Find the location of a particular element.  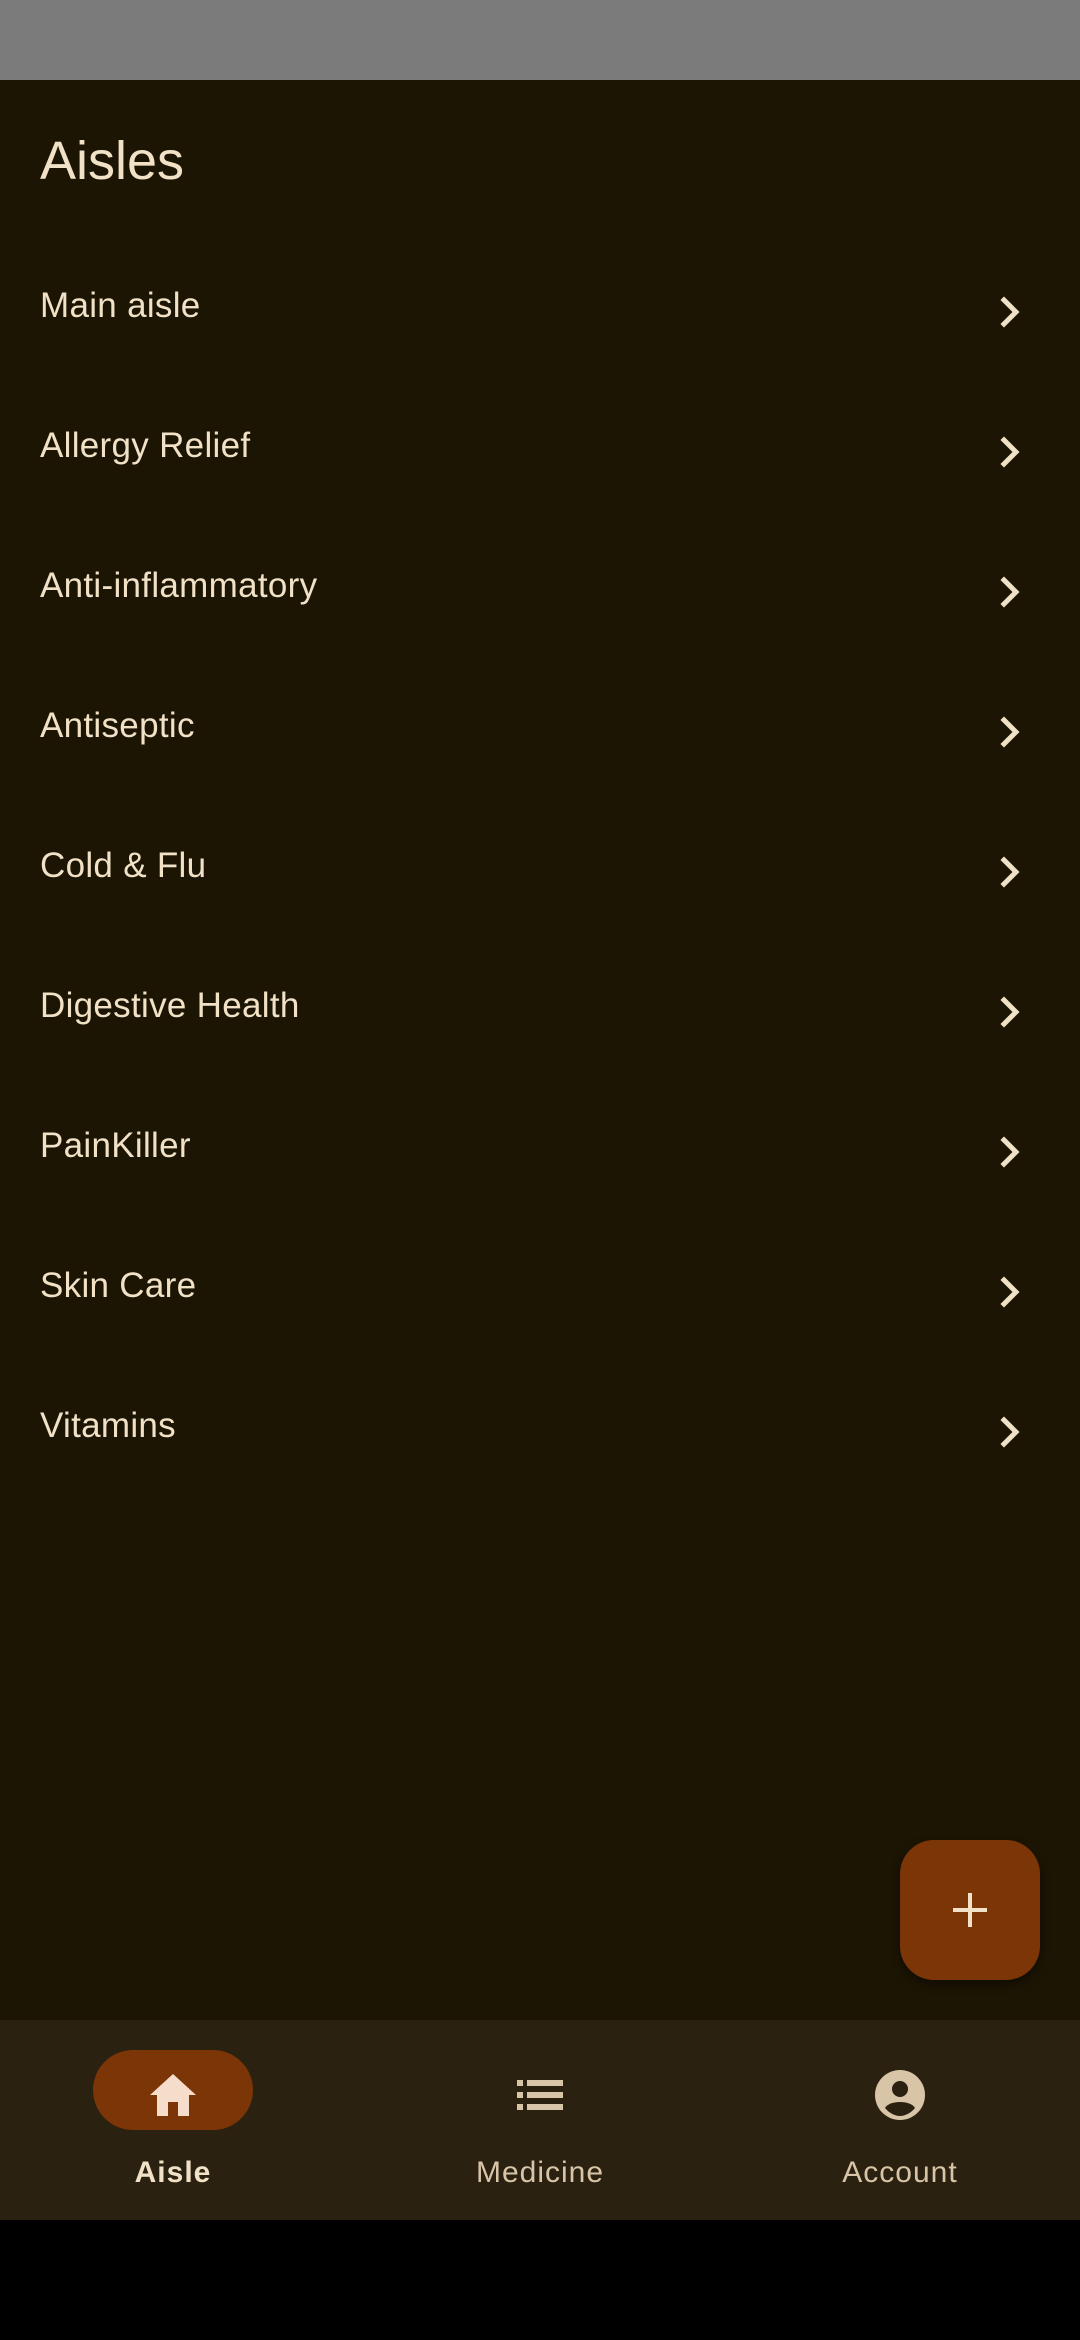

nav-label-aisle: Aisle is located at coordinates (173, 2172).